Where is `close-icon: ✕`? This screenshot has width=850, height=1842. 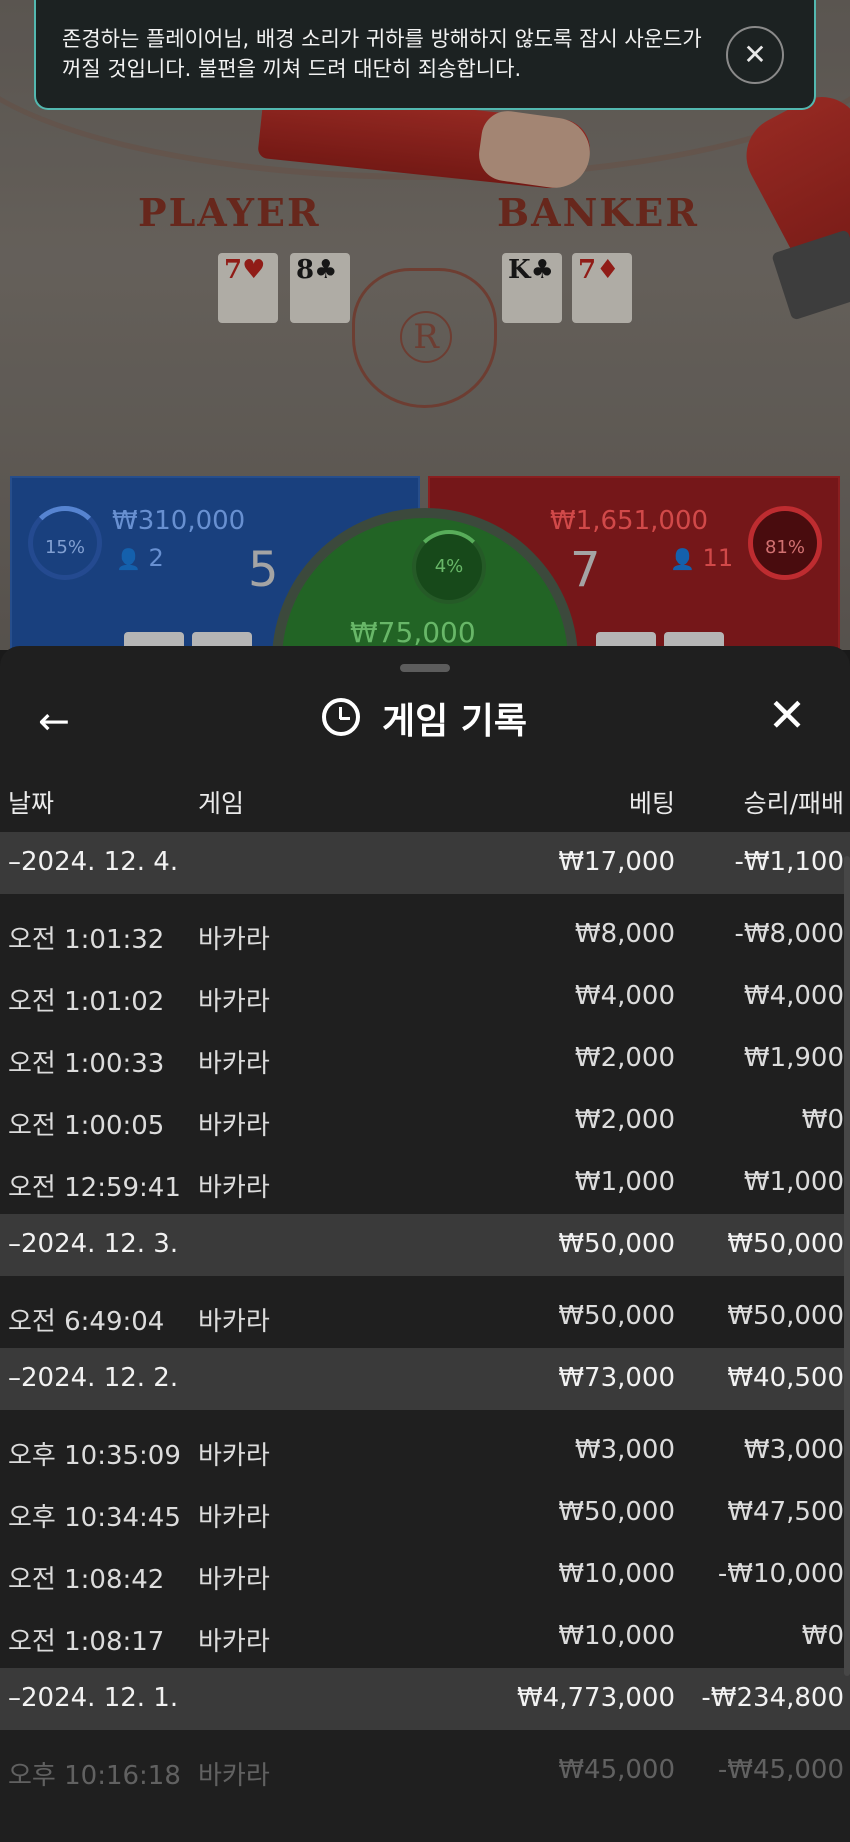
close-icon: ✕ is located at coordinates (787, 715).